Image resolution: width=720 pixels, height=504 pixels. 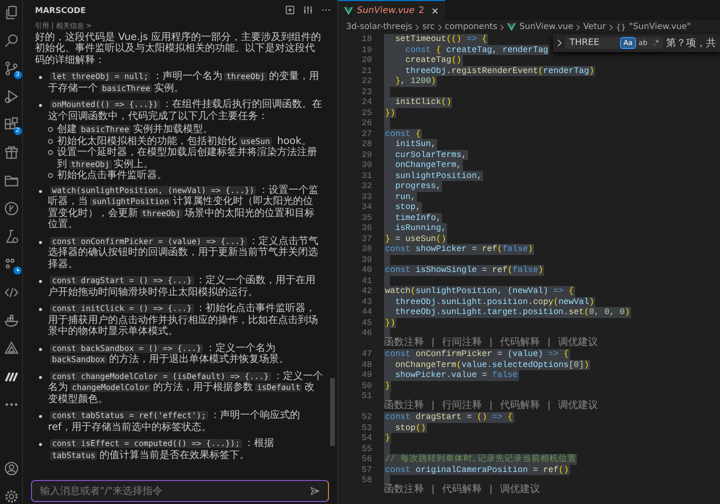 What do you see at coordinates (11, 68) in the screenshot?
I see `source-control-icon` at bounding box center [11, 68].